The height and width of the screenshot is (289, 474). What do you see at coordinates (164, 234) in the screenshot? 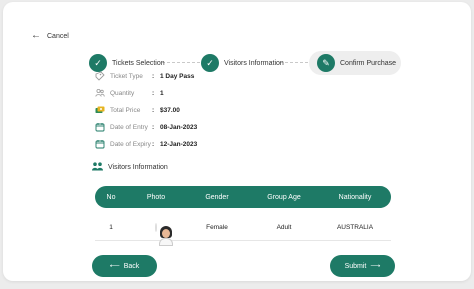
I see `visitor-photo-avatar` at bounding box center [164, 234].